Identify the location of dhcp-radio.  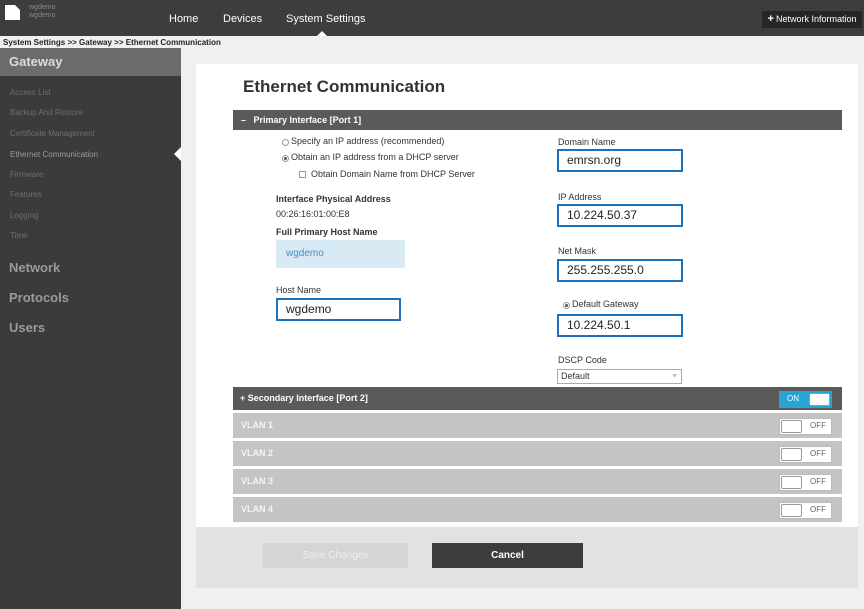
(285, 158).